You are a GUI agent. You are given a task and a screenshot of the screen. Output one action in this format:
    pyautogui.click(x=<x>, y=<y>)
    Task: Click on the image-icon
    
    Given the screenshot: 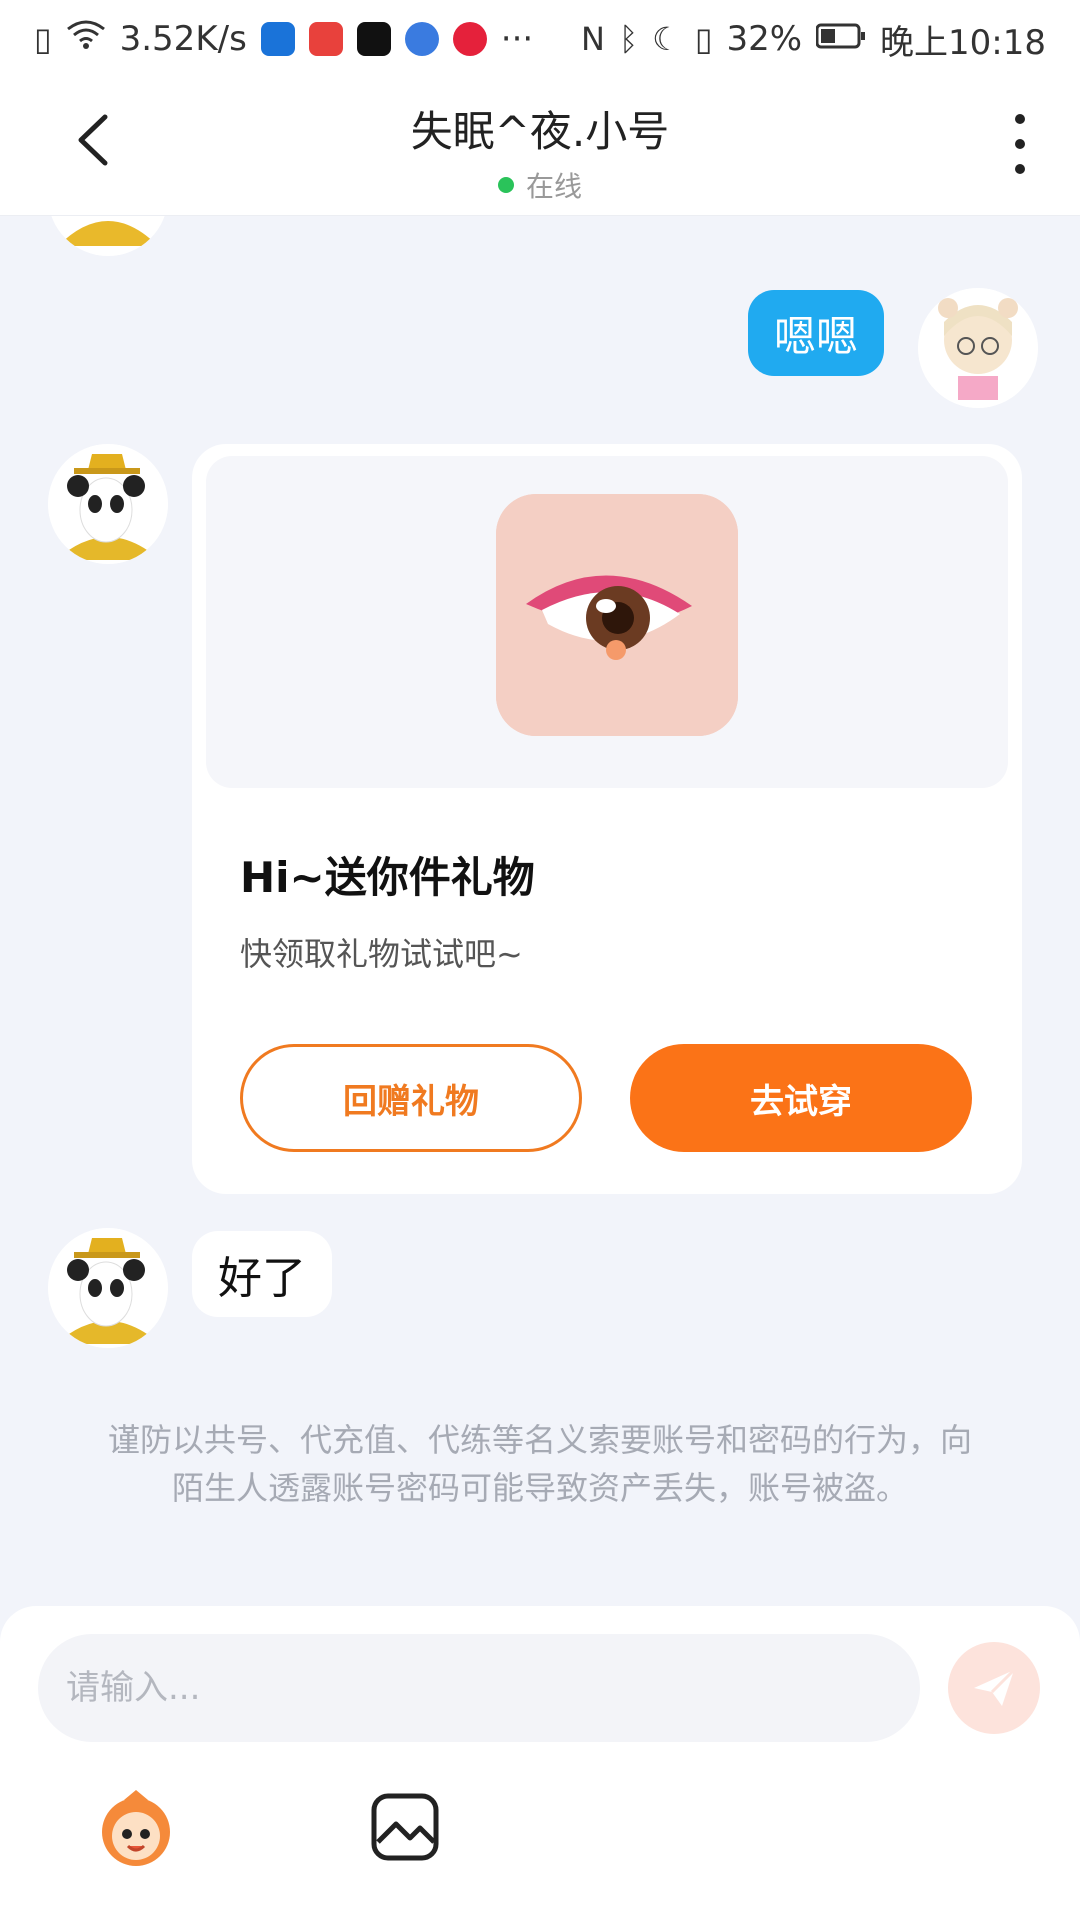 What is the action you would take?
    pyautogui.click(x=405, y=1827)
    